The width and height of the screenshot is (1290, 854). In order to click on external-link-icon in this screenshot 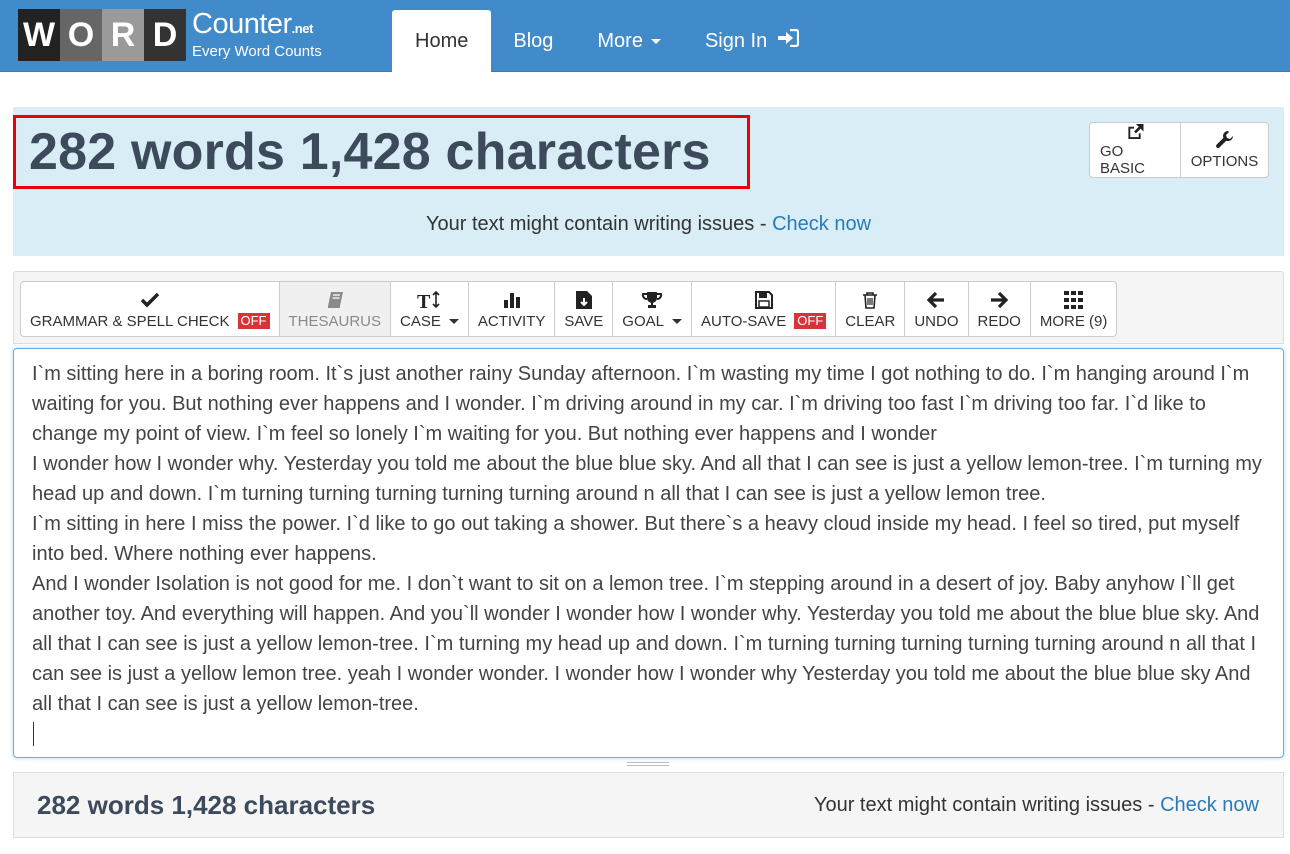, I will do `click(1136, 131)`.